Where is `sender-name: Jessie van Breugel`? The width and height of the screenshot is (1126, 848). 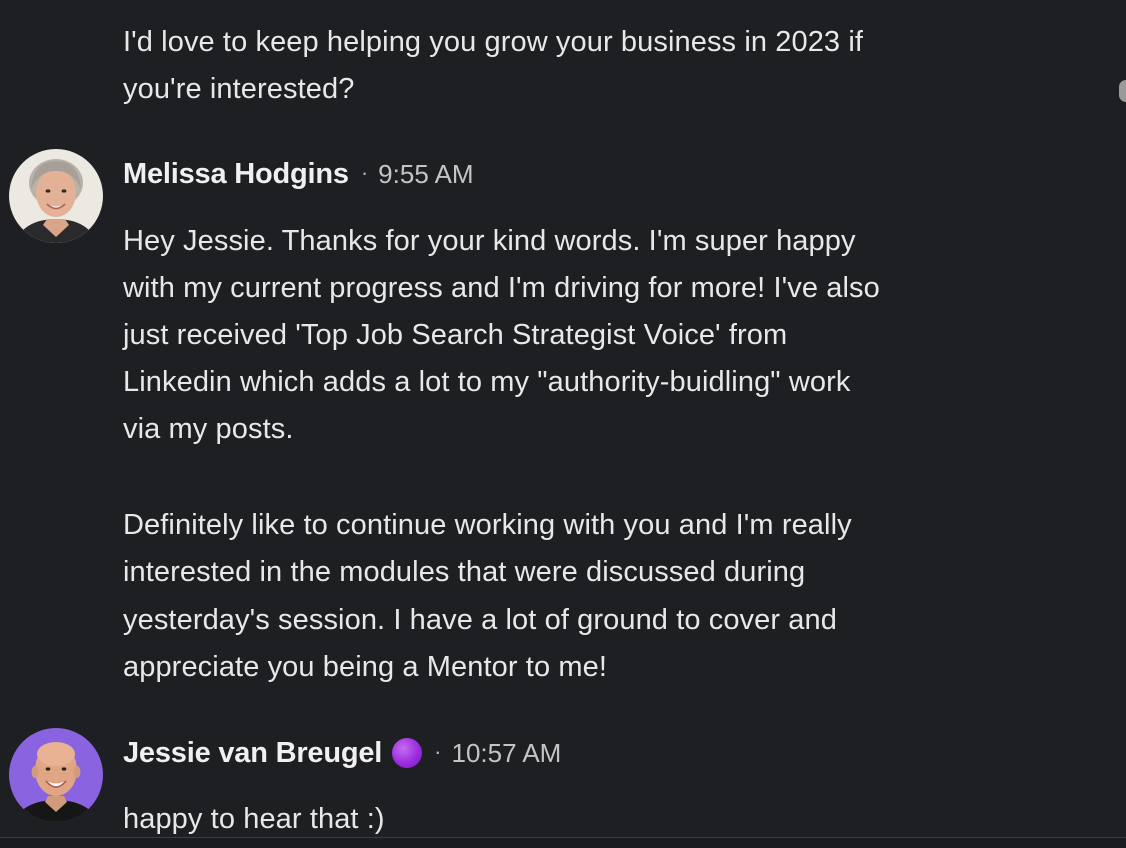
sender-name: Jessie van Breugel is located at coordinates (252, 753).